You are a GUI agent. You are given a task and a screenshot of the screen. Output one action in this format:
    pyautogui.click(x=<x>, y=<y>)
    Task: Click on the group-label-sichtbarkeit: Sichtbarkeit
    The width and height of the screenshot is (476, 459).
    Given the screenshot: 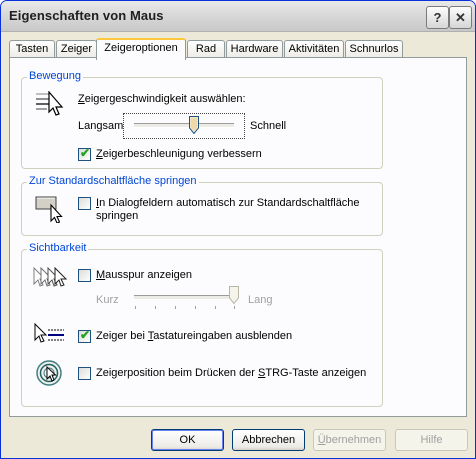 What is the action you would take?
    pyautogui.click(x=58, y=248)
    